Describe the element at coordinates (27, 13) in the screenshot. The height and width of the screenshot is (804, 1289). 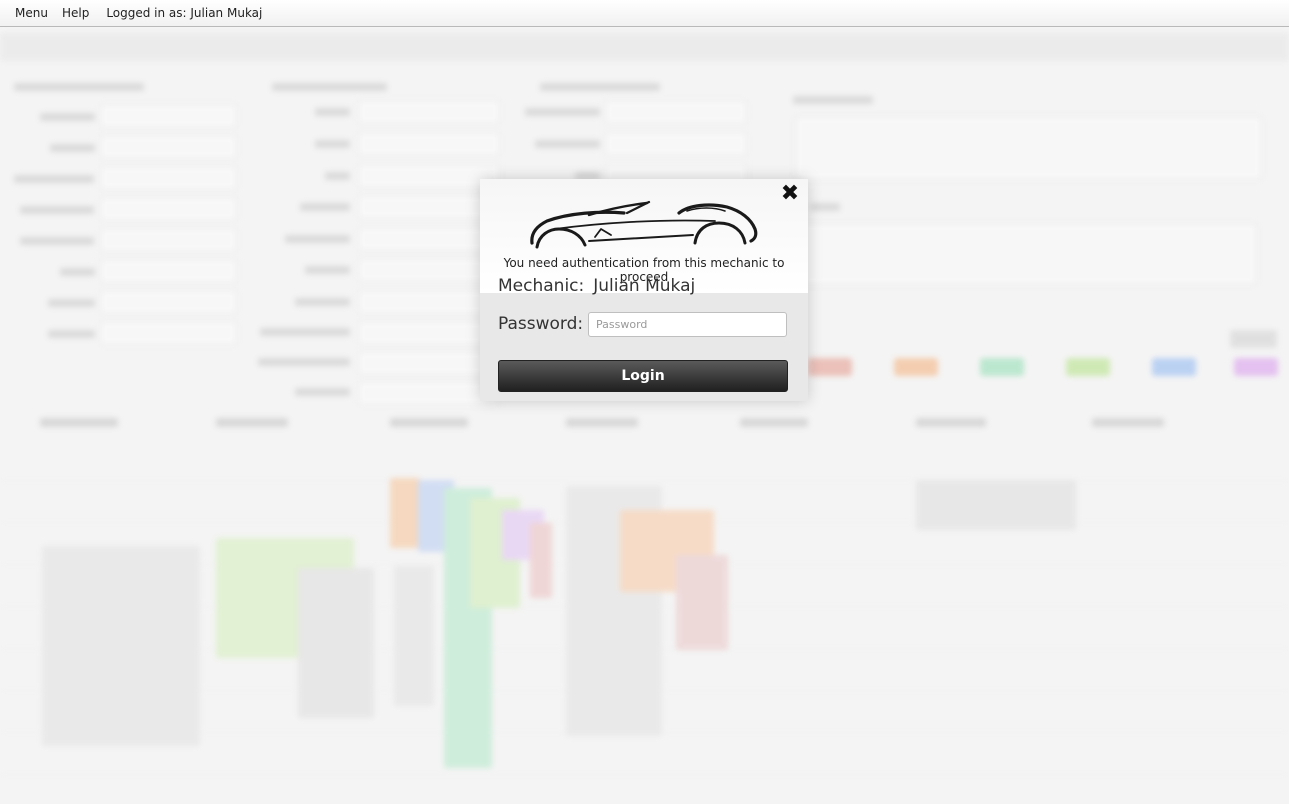
I see `menu-item-menu: Menu` at that location.